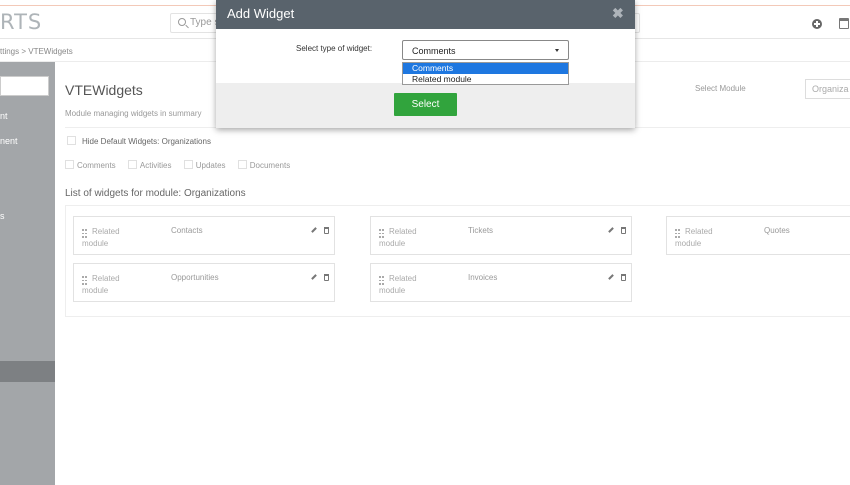 The height and width of the screenshot is (485, 850). I want to click on hide-default-checkbox, so click(71, 140).